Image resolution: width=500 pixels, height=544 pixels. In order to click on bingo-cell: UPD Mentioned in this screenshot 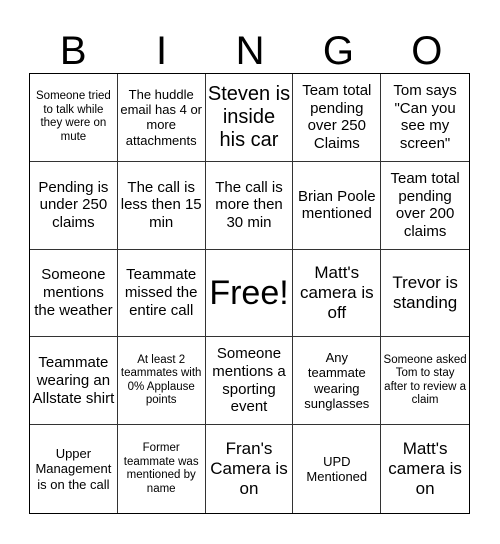, I will do `click(337, 469)`.